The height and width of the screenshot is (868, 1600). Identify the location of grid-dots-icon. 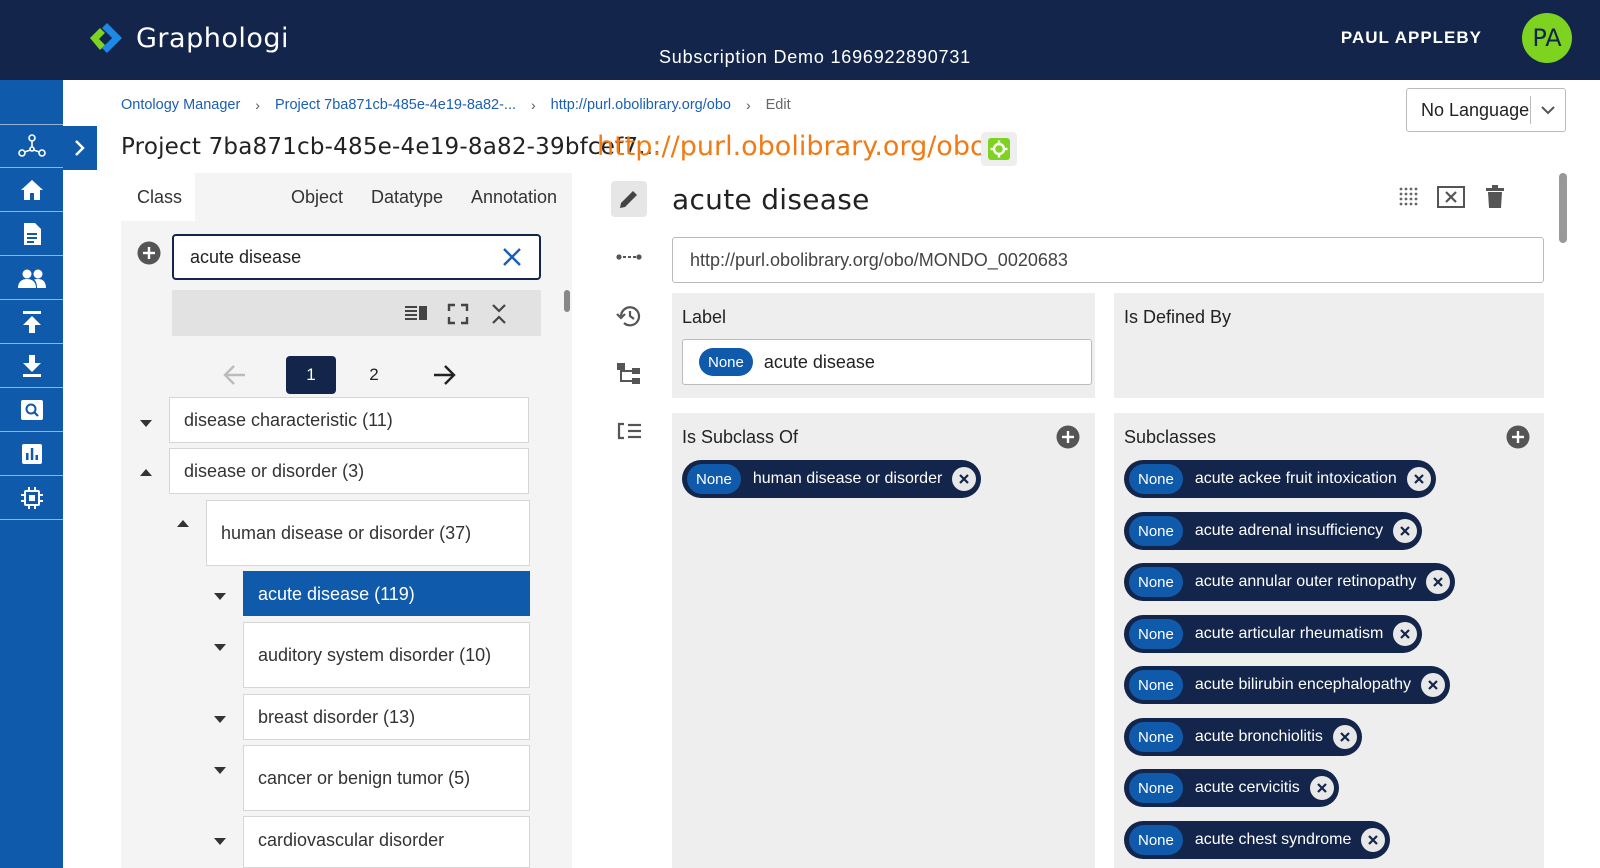
(1409, 197).